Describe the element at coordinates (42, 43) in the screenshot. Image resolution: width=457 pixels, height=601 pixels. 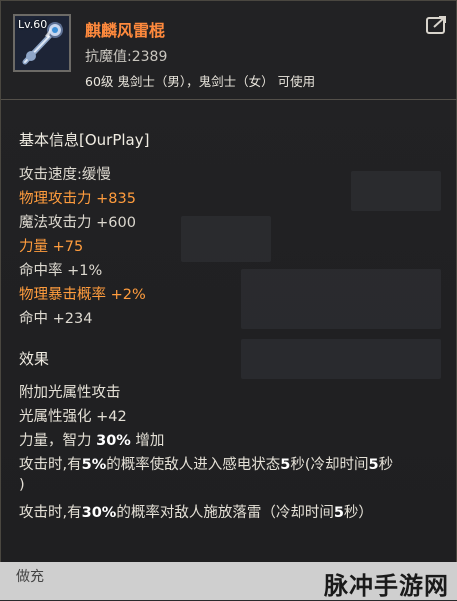
I see `staff-weapon-icon: Lv.60` at that location.